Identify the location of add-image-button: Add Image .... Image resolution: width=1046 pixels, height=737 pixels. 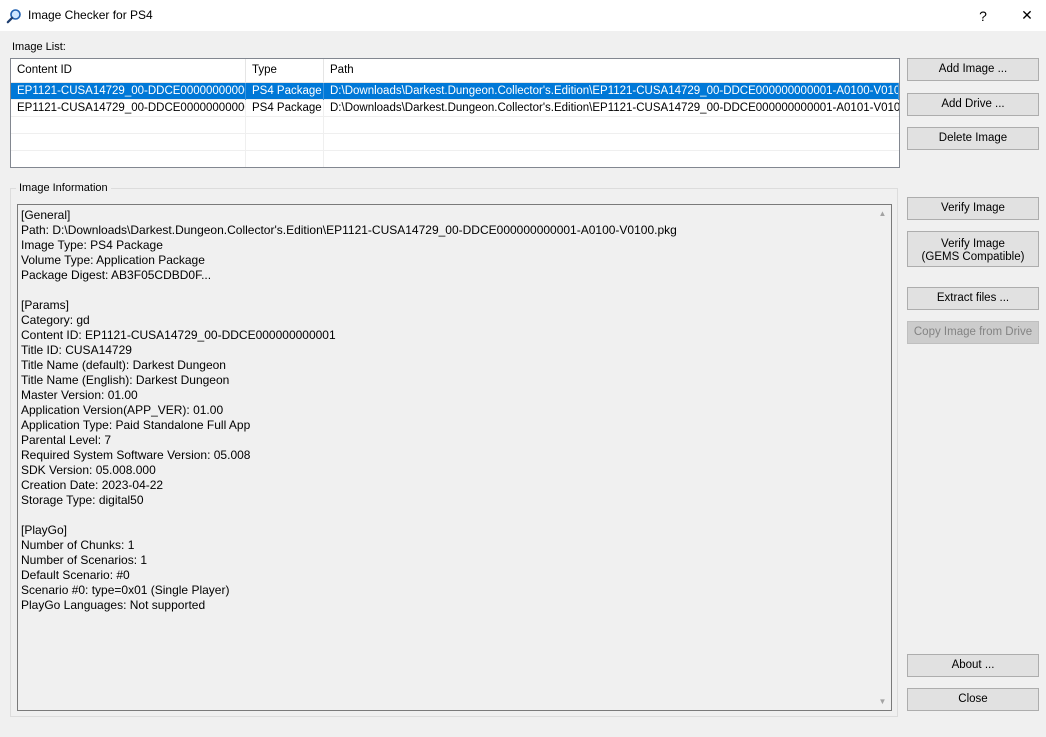
(973, 69).